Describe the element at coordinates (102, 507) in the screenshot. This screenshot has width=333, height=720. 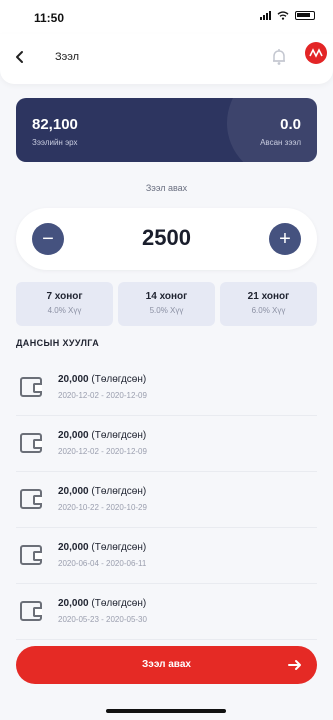
I see `item-dates: 2020-10-22 - 2020-10-29` at that location.